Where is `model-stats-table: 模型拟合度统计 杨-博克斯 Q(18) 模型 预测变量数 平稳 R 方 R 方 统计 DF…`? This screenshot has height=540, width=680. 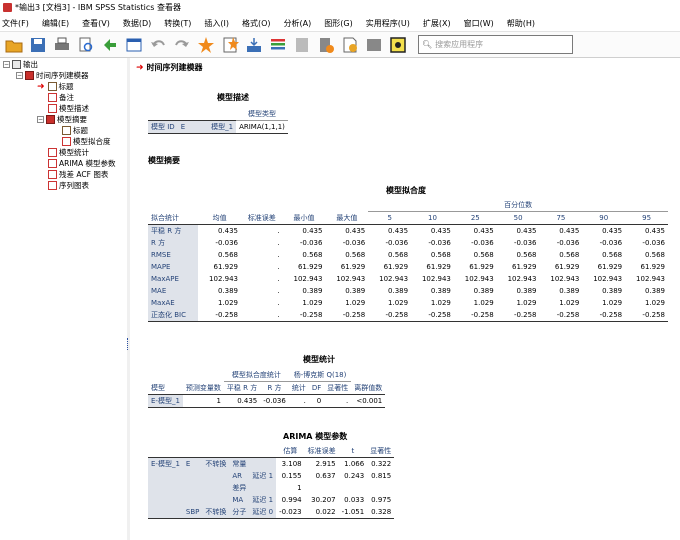
model-stats-table: 模型拟合度统计 杨-博克斯 Q(18) 模型 预测变量数 平稳 R 方 R 方 统计 DF… is located at coordinates (267, 388).